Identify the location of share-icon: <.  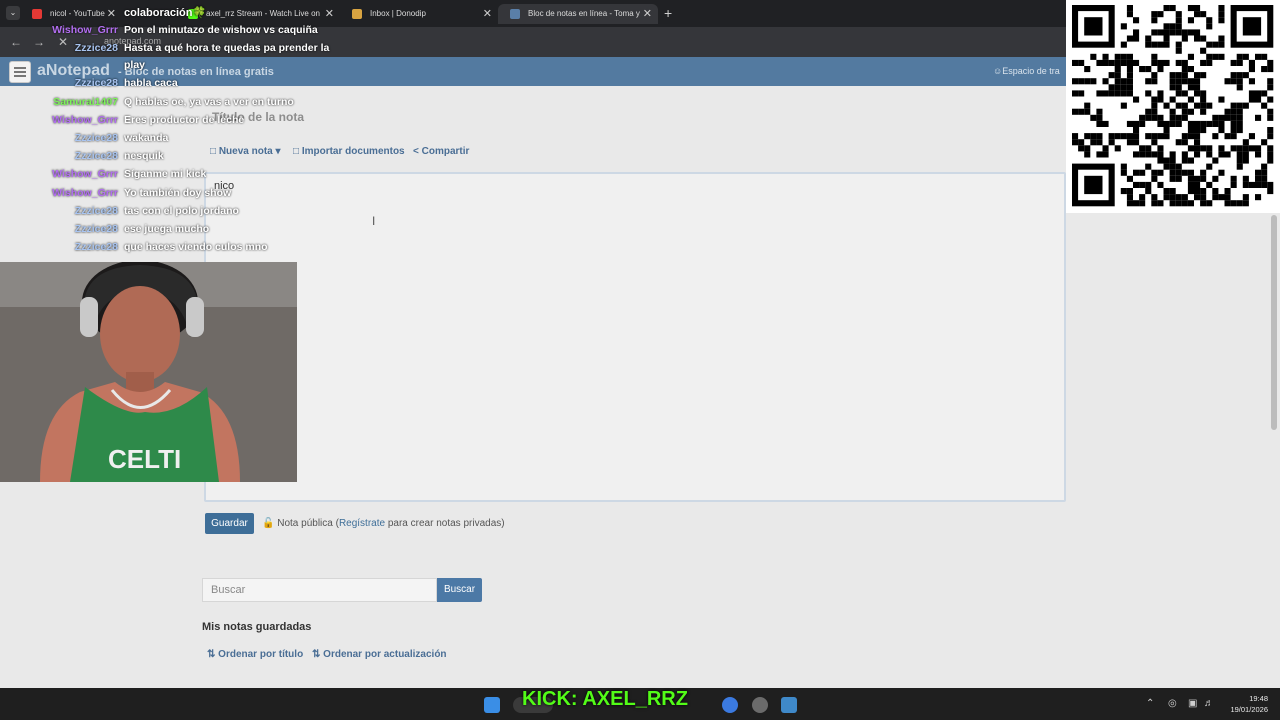
(417, 151).